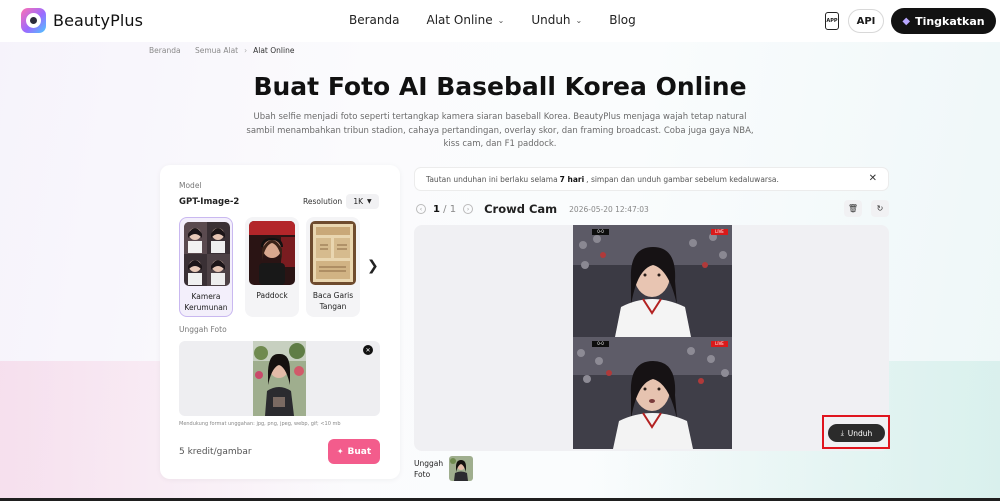  I want to click on create-button: ✦ Buat, so click(354, 451).